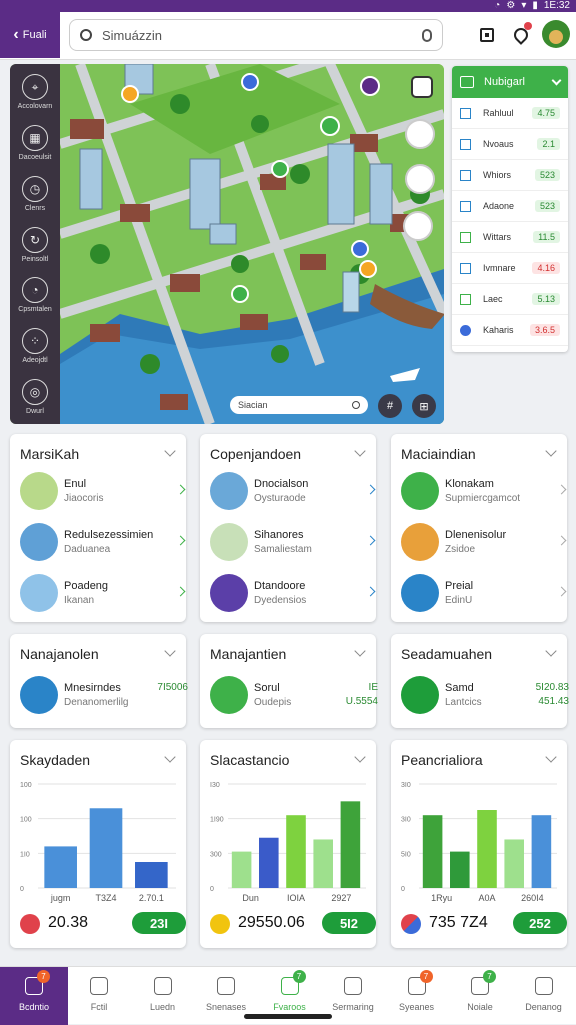 Image resolution: width=576 pixels, height=1025 pixels. What do you see at coordinates (485, 696) in the screenshot?
I see `summary-item: Samd Lantcics 5I20.83 451.43` at bounding box center [485, 696].